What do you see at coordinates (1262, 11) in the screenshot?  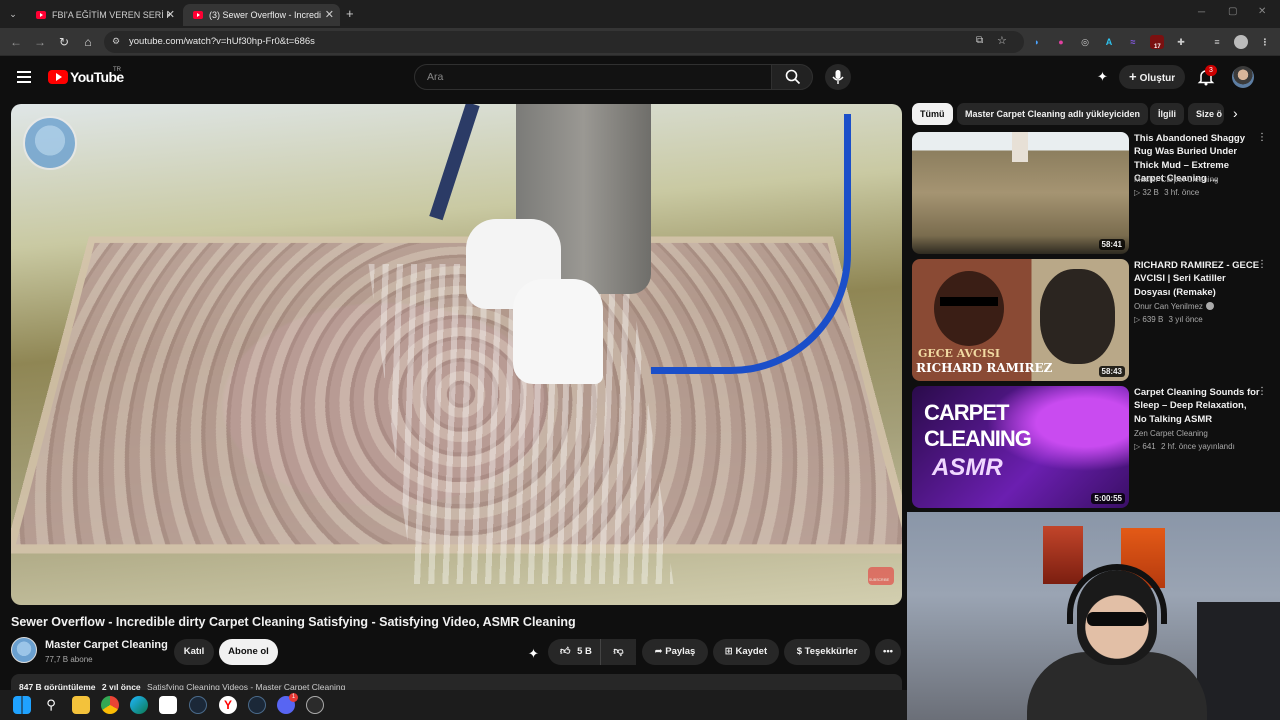 I see `close-window-icon: ✕` at bounding box center [1262, 11].